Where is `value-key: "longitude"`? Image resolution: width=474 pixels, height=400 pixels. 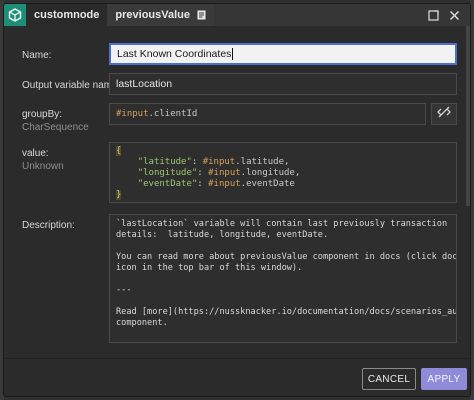 value-key: "longitude" is located at coordinates (167, 173).